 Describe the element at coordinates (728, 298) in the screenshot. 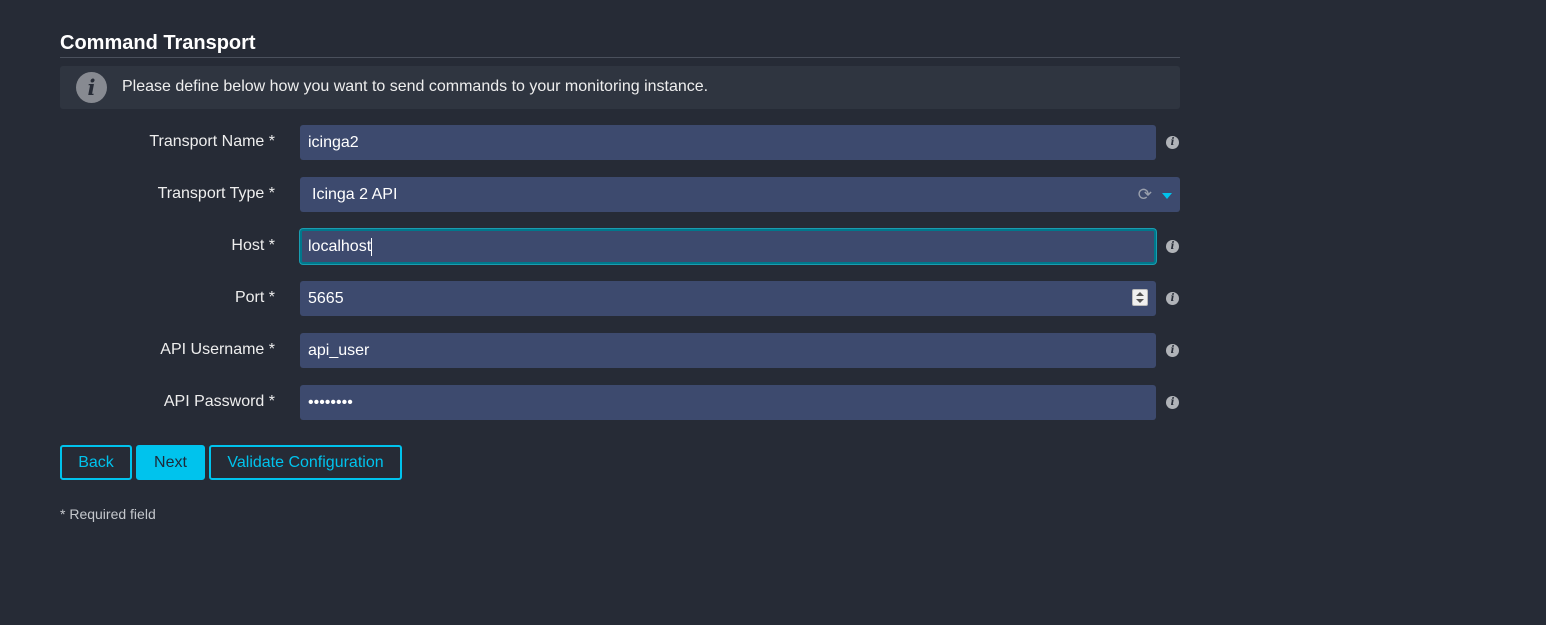

I see `port-input: 5665` at that location.